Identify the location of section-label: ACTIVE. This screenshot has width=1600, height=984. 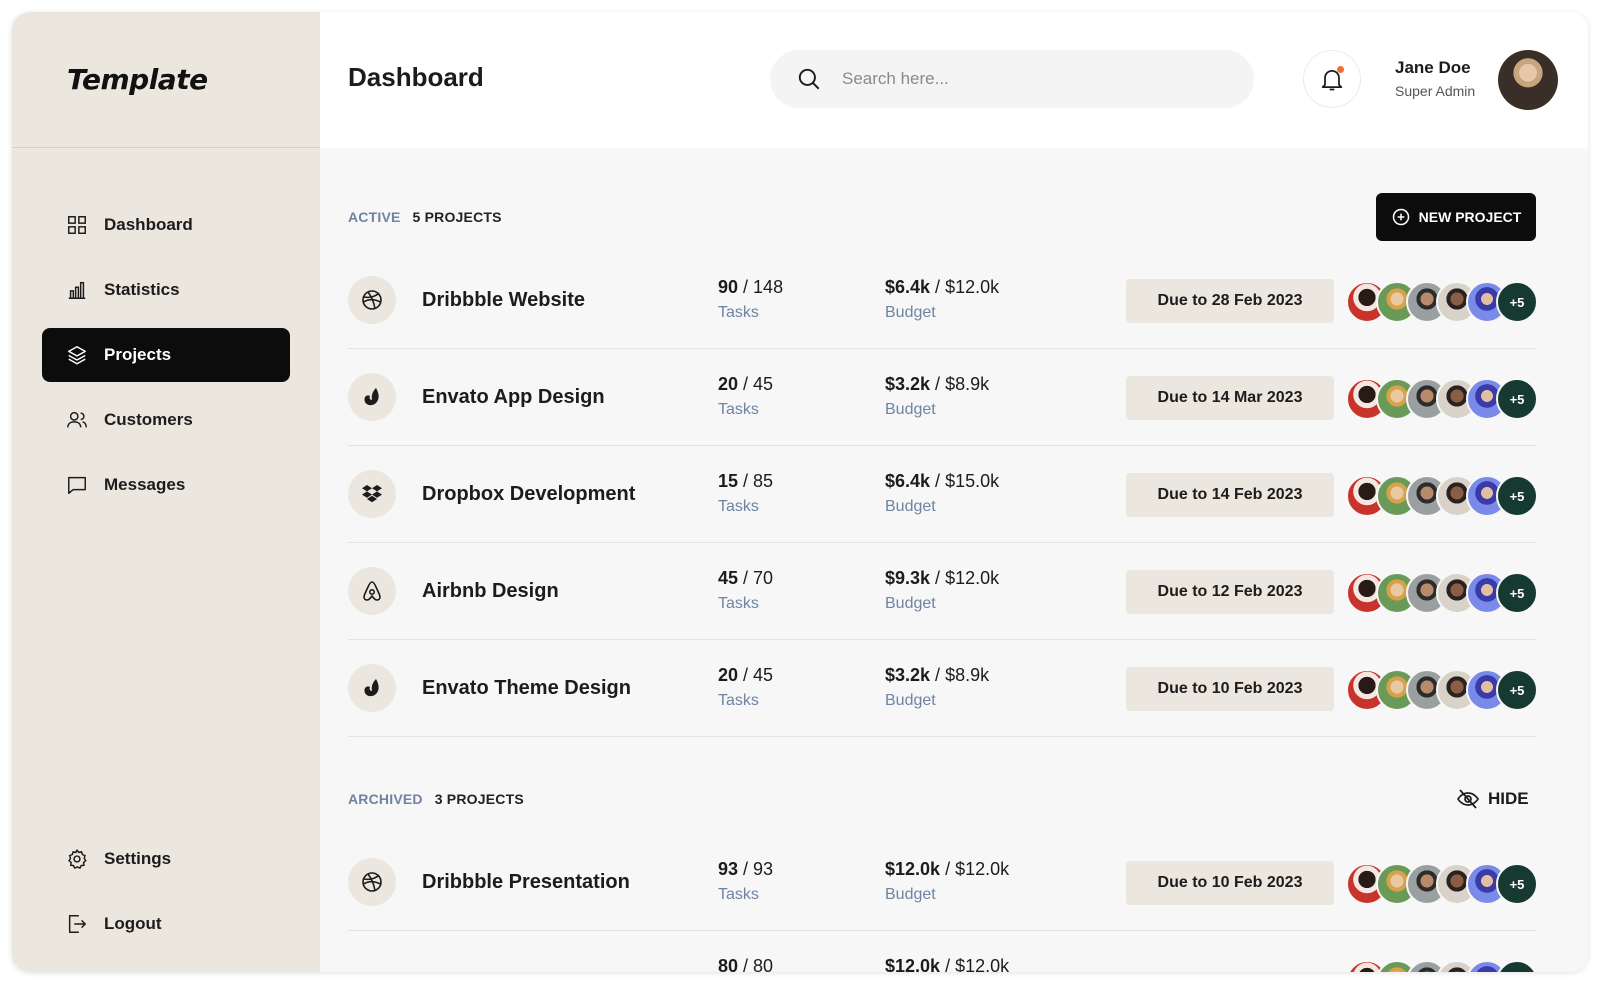
(374, 217).